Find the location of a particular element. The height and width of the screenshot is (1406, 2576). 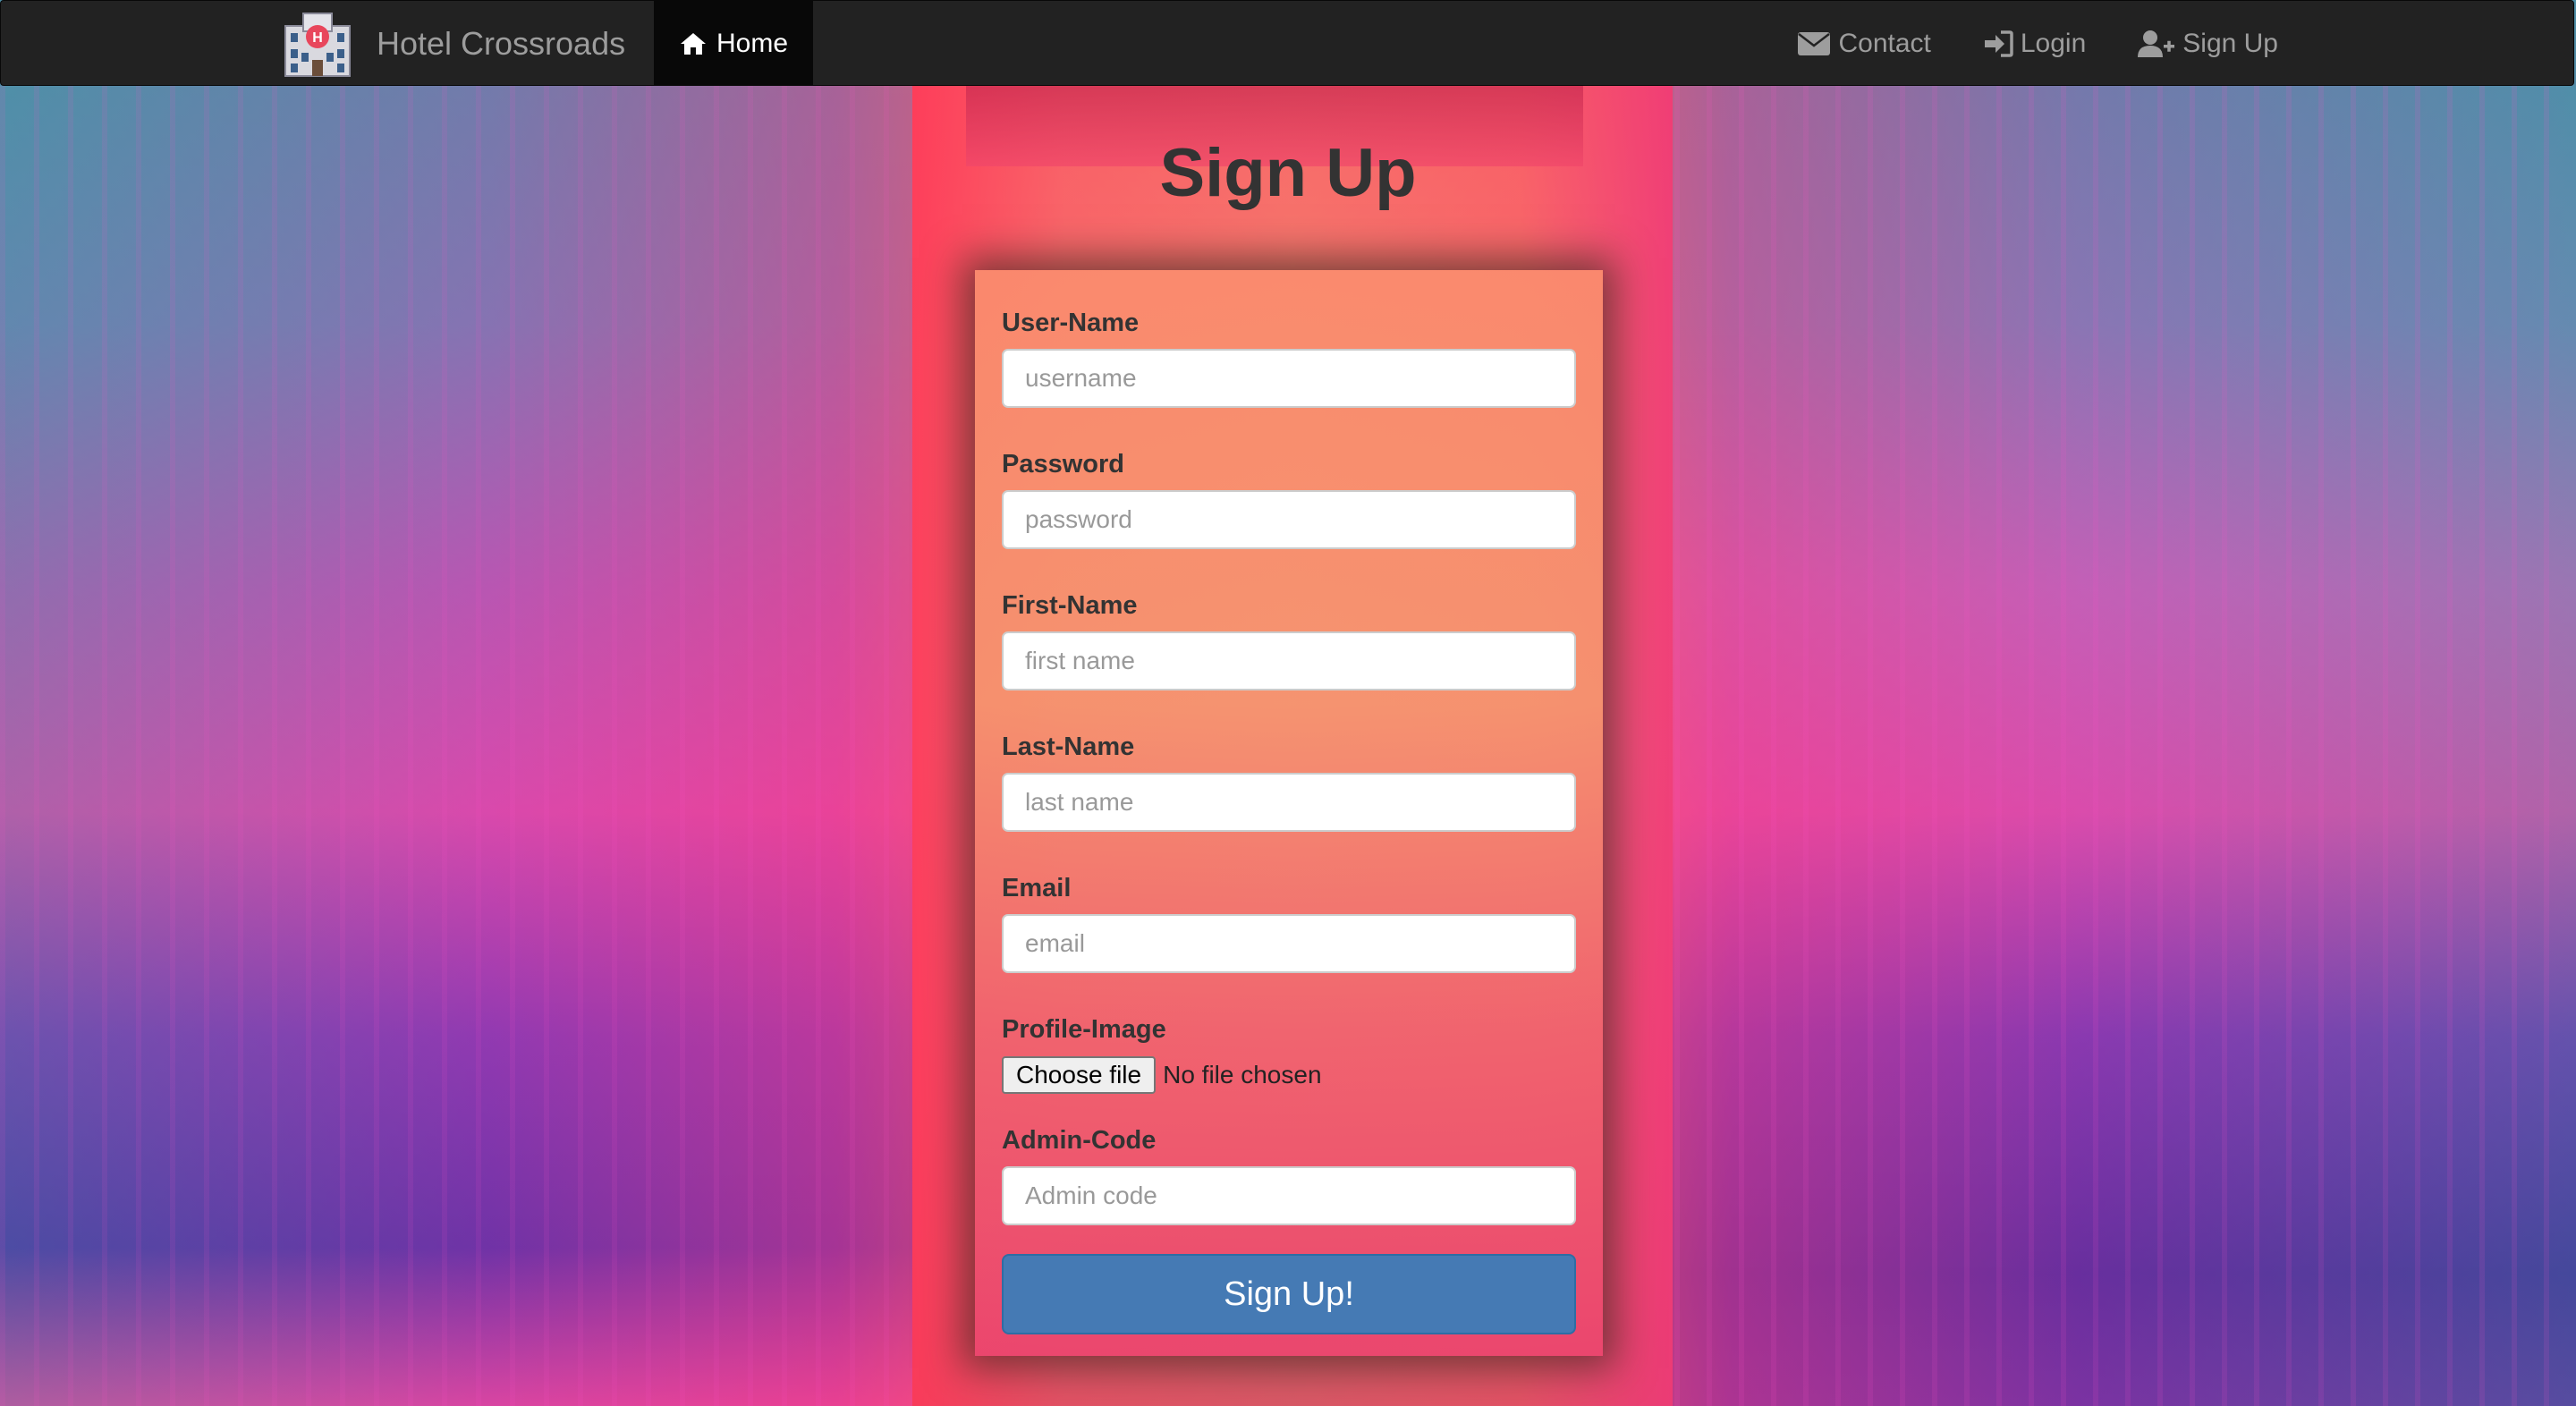

email-input is located at coordinates (1289, 944).